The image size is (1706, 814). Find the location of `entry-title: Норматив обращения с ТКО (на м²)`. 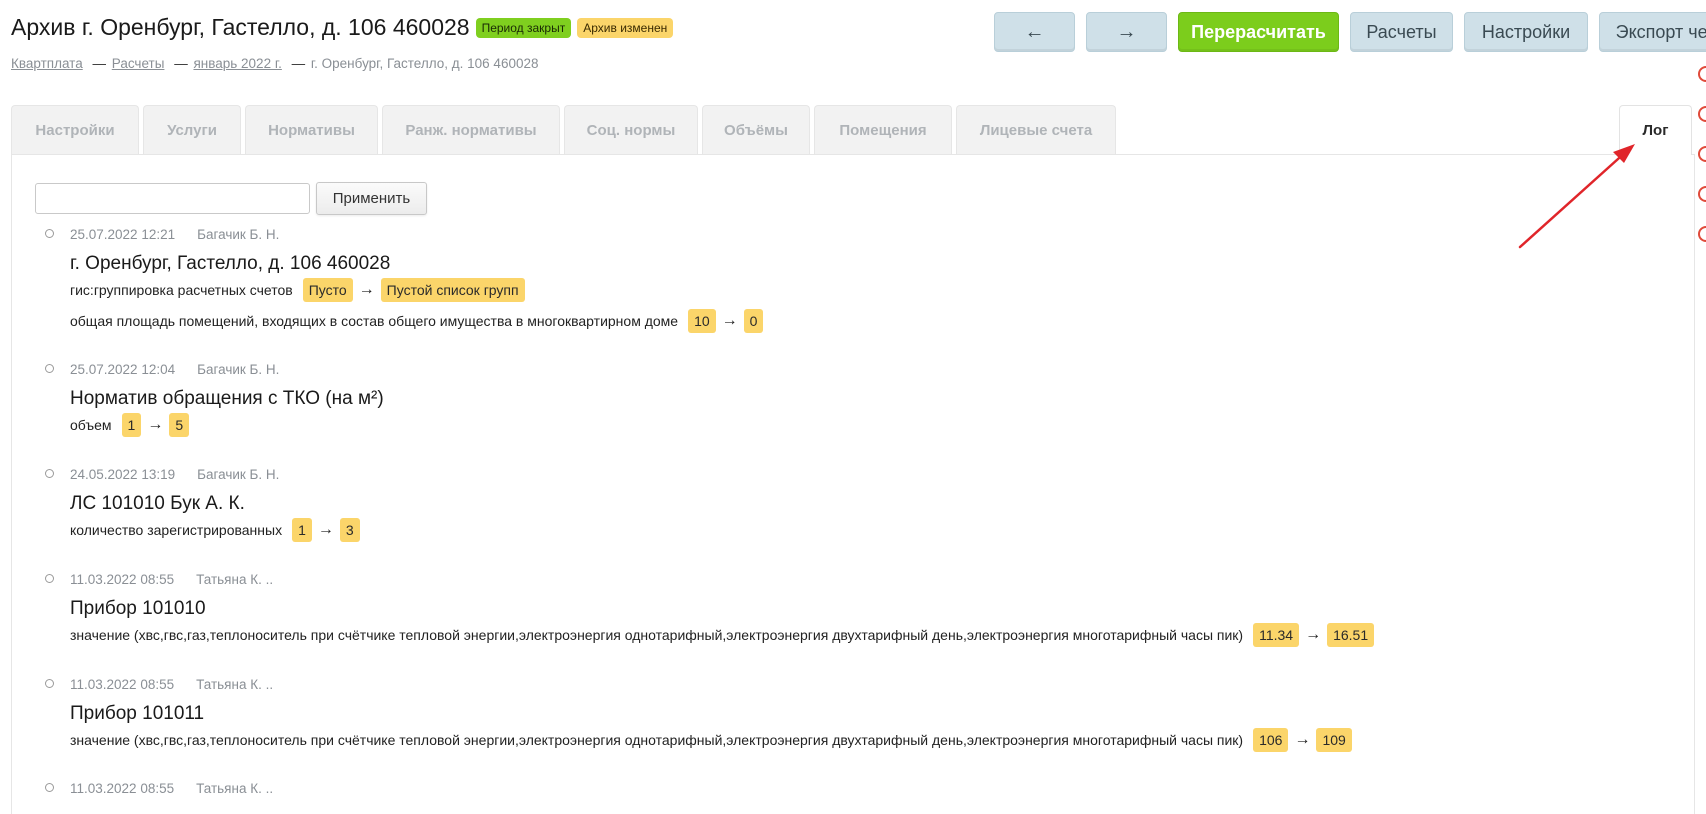

entry-title: Норматив обращения с ТКО (на м²) is located at coordinates (227, 398).